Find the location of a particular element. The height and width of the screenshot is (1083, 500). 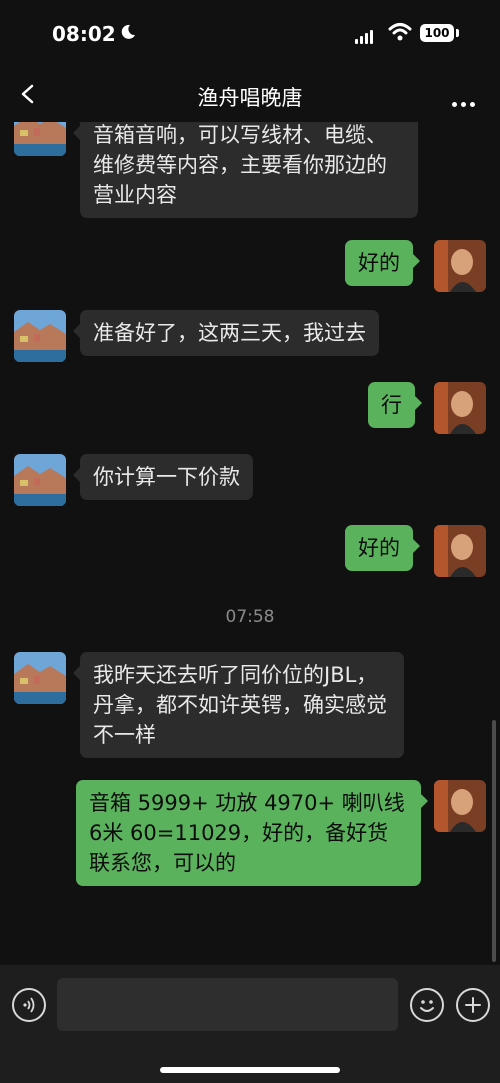

input-bar is located at coordinates (250, 1024).